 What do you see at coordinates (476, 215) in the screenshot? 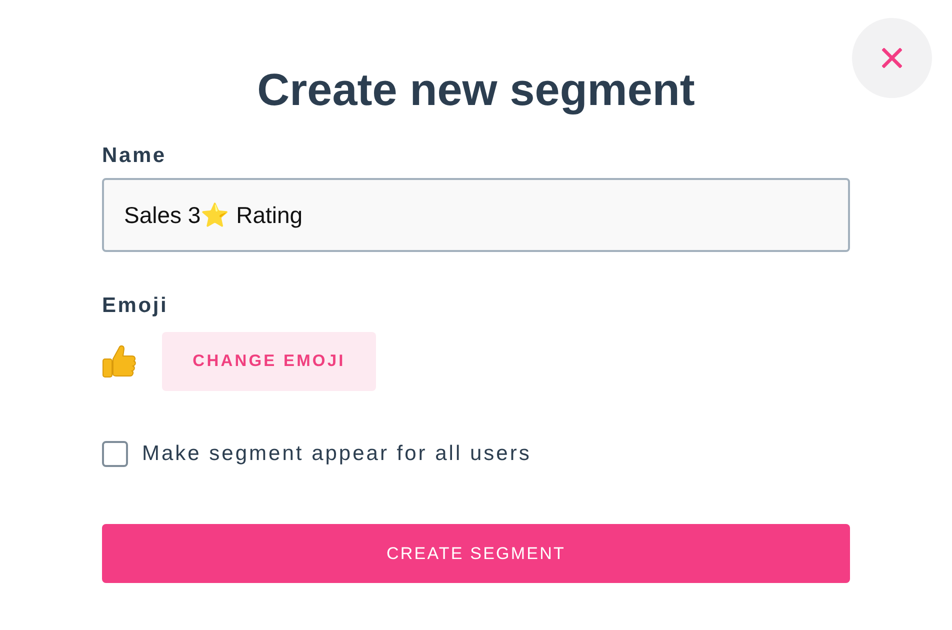
I see `name-input: Sales 3⭐ Rating` at bounding box center [476, 215].